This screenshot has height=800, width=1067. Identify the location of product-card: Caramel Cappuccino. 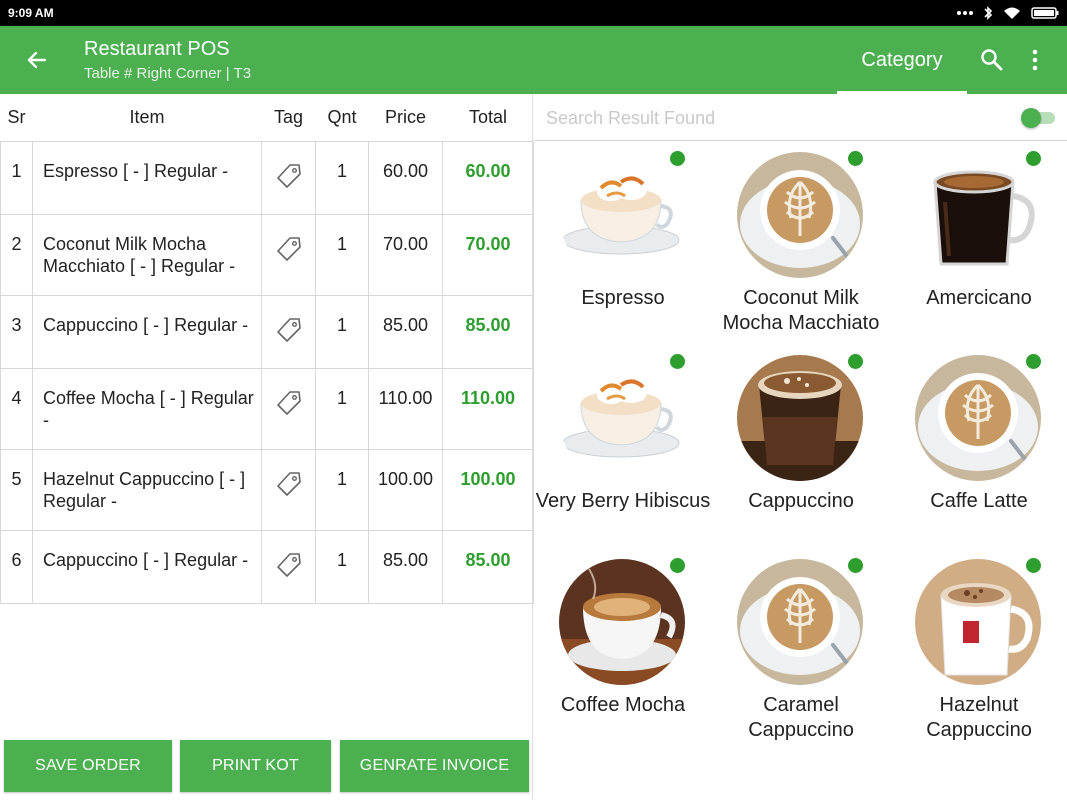
(801, 649).